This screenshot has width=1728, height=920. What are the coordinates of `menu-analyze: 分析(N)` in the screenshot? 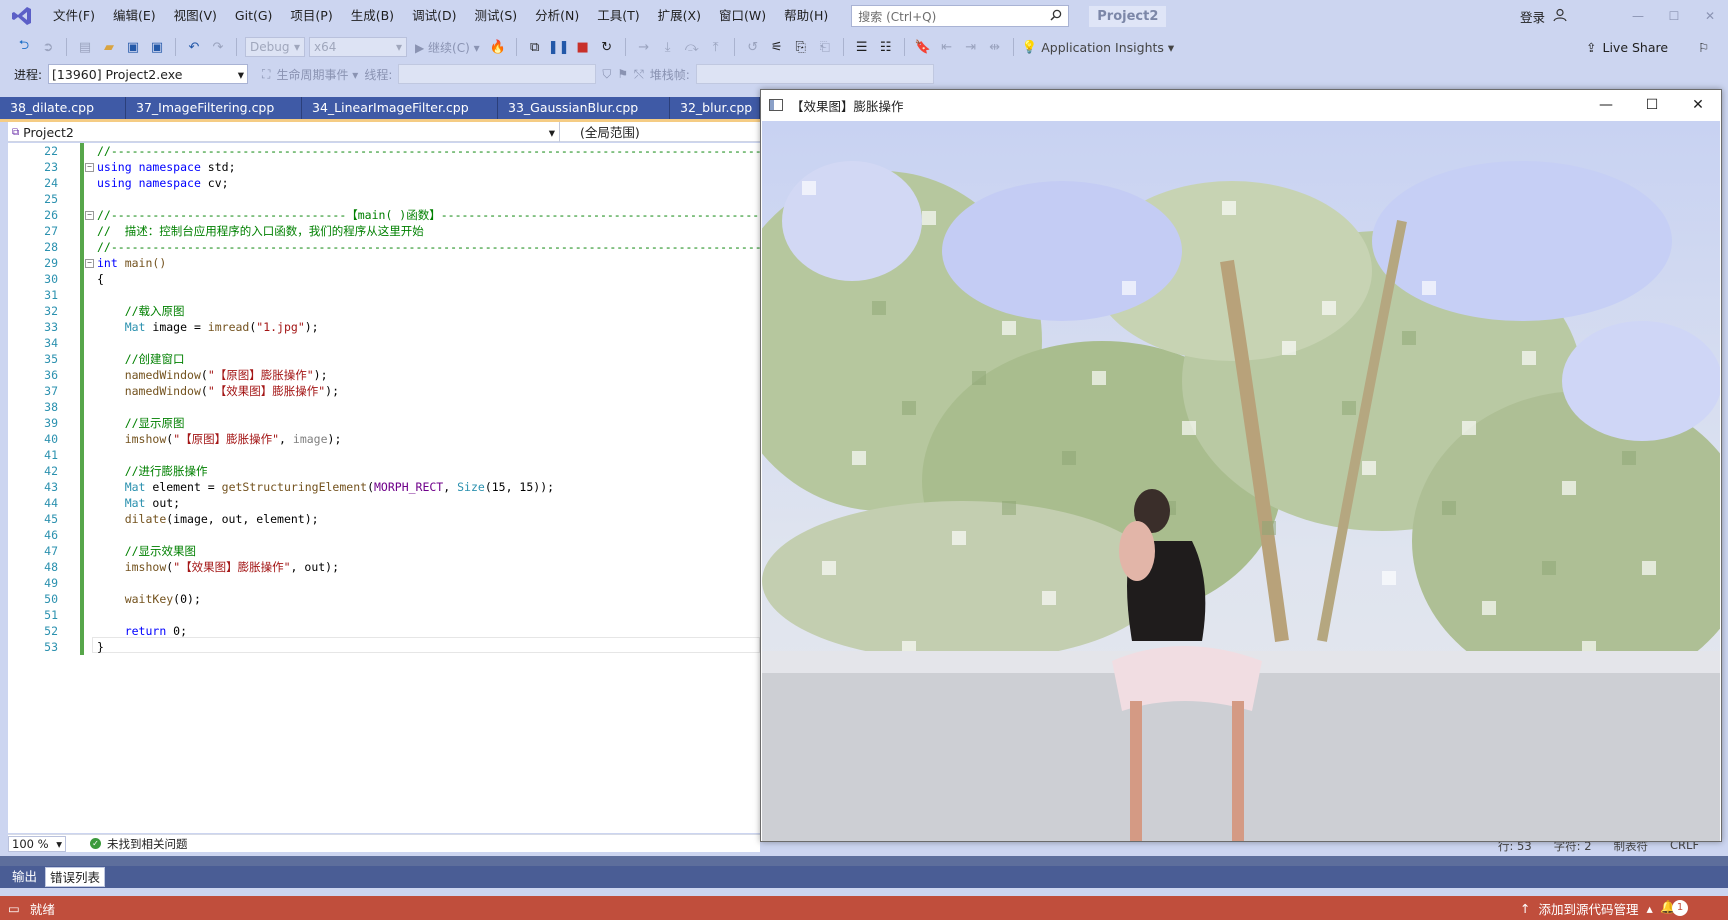 It's located at (557, 16).